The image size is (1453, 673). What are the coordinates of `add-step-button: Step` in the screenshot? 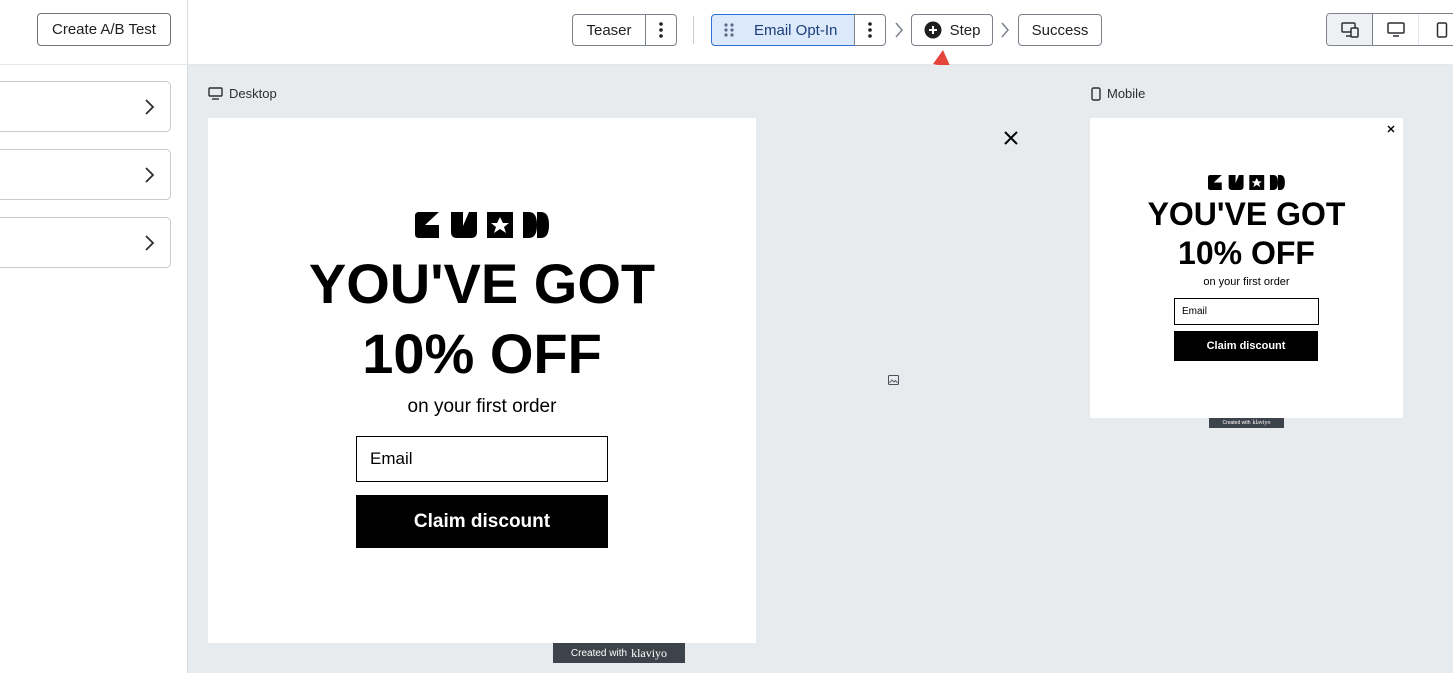 It's located at (952, 30).